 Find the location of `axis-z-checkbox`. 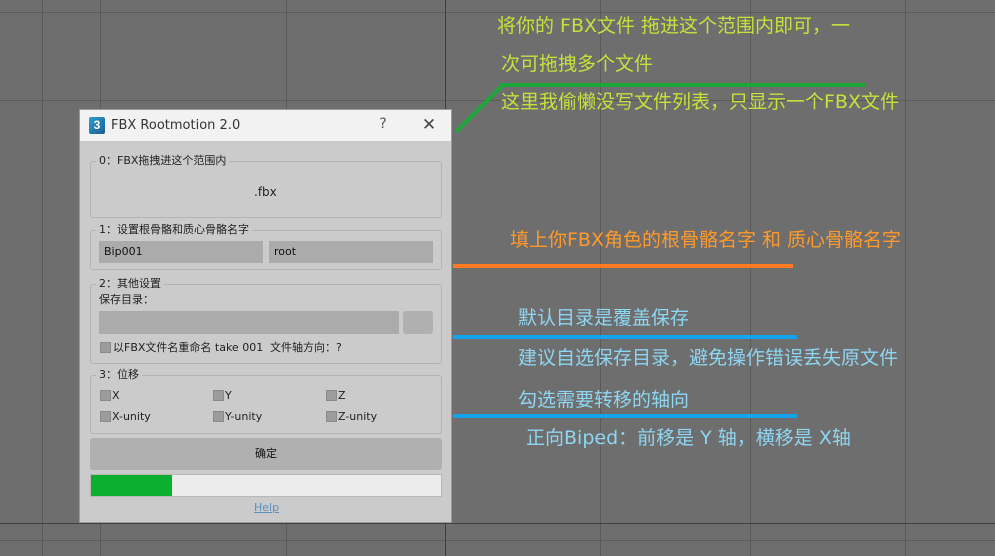

axis-z-checkbox is located at coordinates (331, 395).